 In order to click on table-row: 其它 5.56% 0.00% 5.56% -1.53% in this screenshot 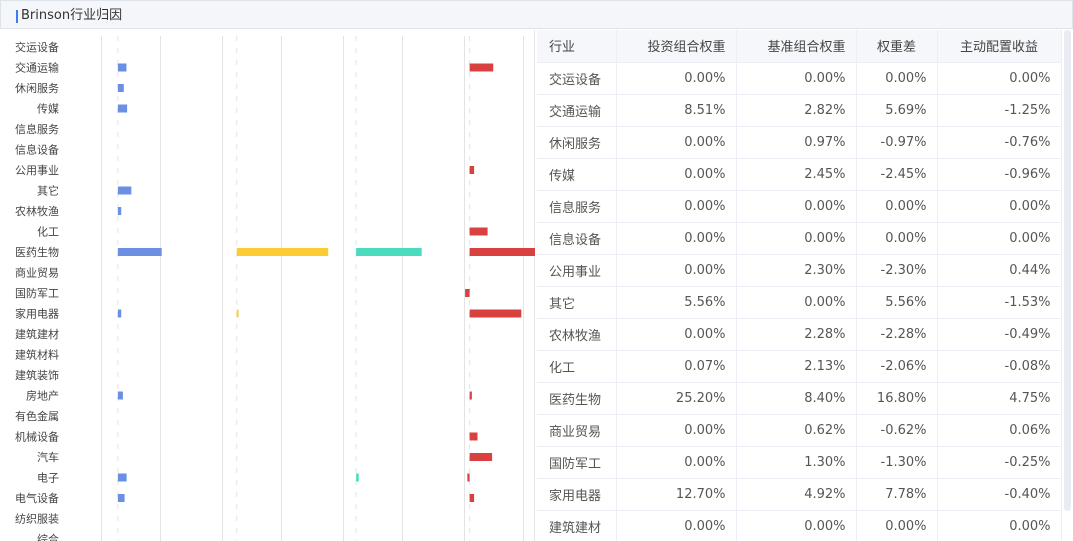, I will do `click(799, 302)`.